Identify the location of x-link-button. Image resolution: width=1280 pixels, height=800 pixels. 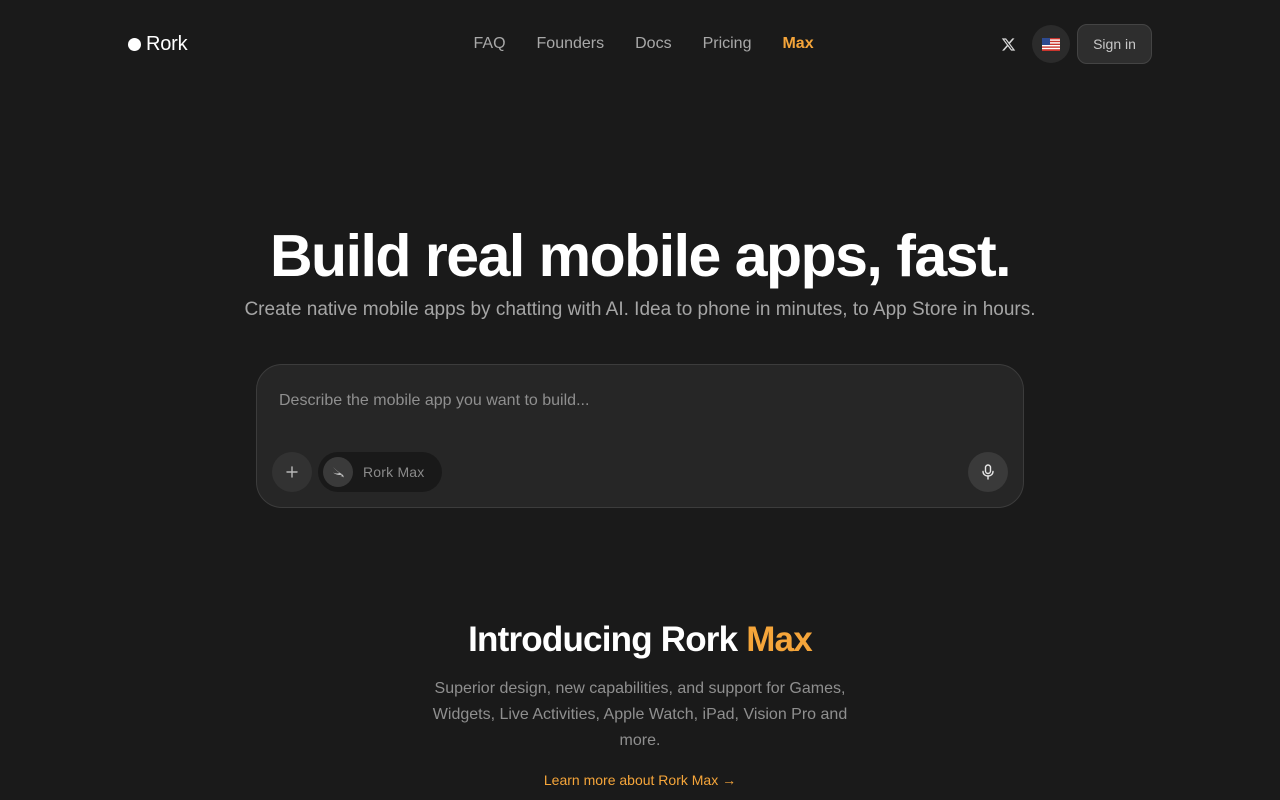
(1008, 44).